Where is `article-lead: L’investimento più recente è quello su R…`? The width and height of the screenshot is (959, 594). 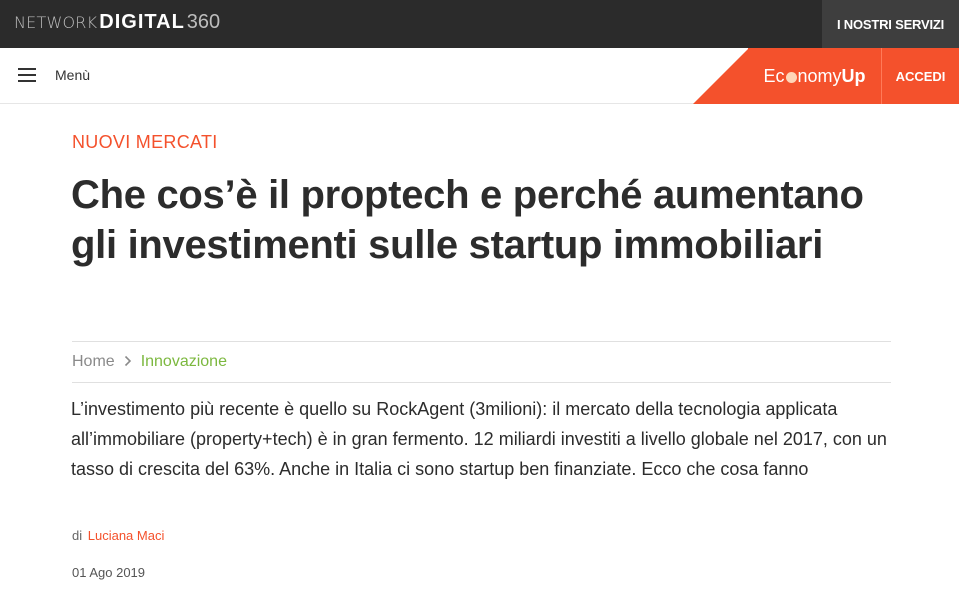
article-lead: L’investimento più recente è quello su R… is located at coordinates (479, 439).